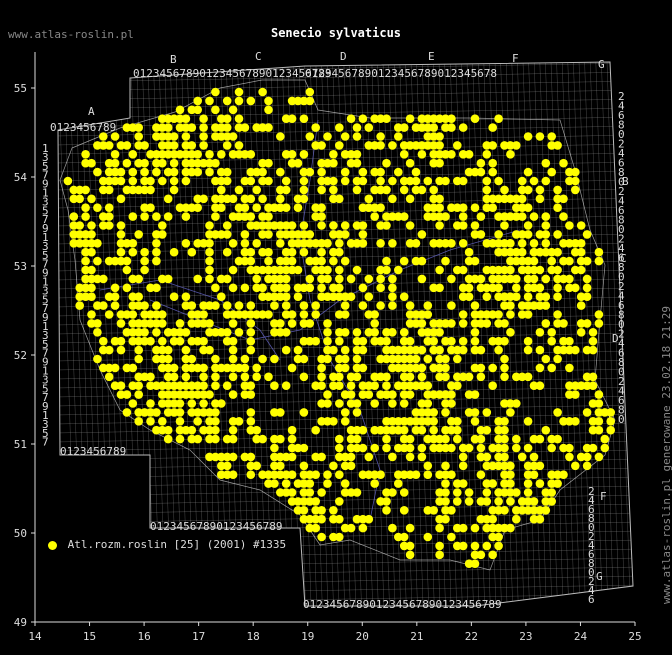  What do you see at coordinates (401, 73) in the screenshot?
I see `grid-col-digits: 01234567890123456789012345678` at bounding box center [401, 73].